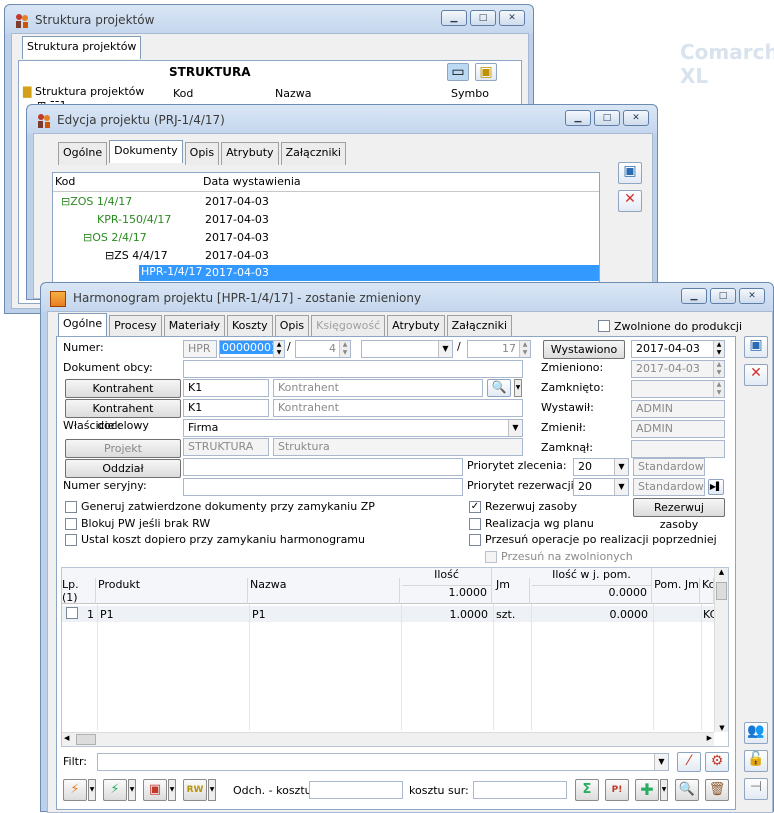 Image resolution: width=774 pixels, height=813 pixels. What do you see at coordinates (72, 613) in the screenshot?
I see `row-checkbox` at bounding box center [72, 613].